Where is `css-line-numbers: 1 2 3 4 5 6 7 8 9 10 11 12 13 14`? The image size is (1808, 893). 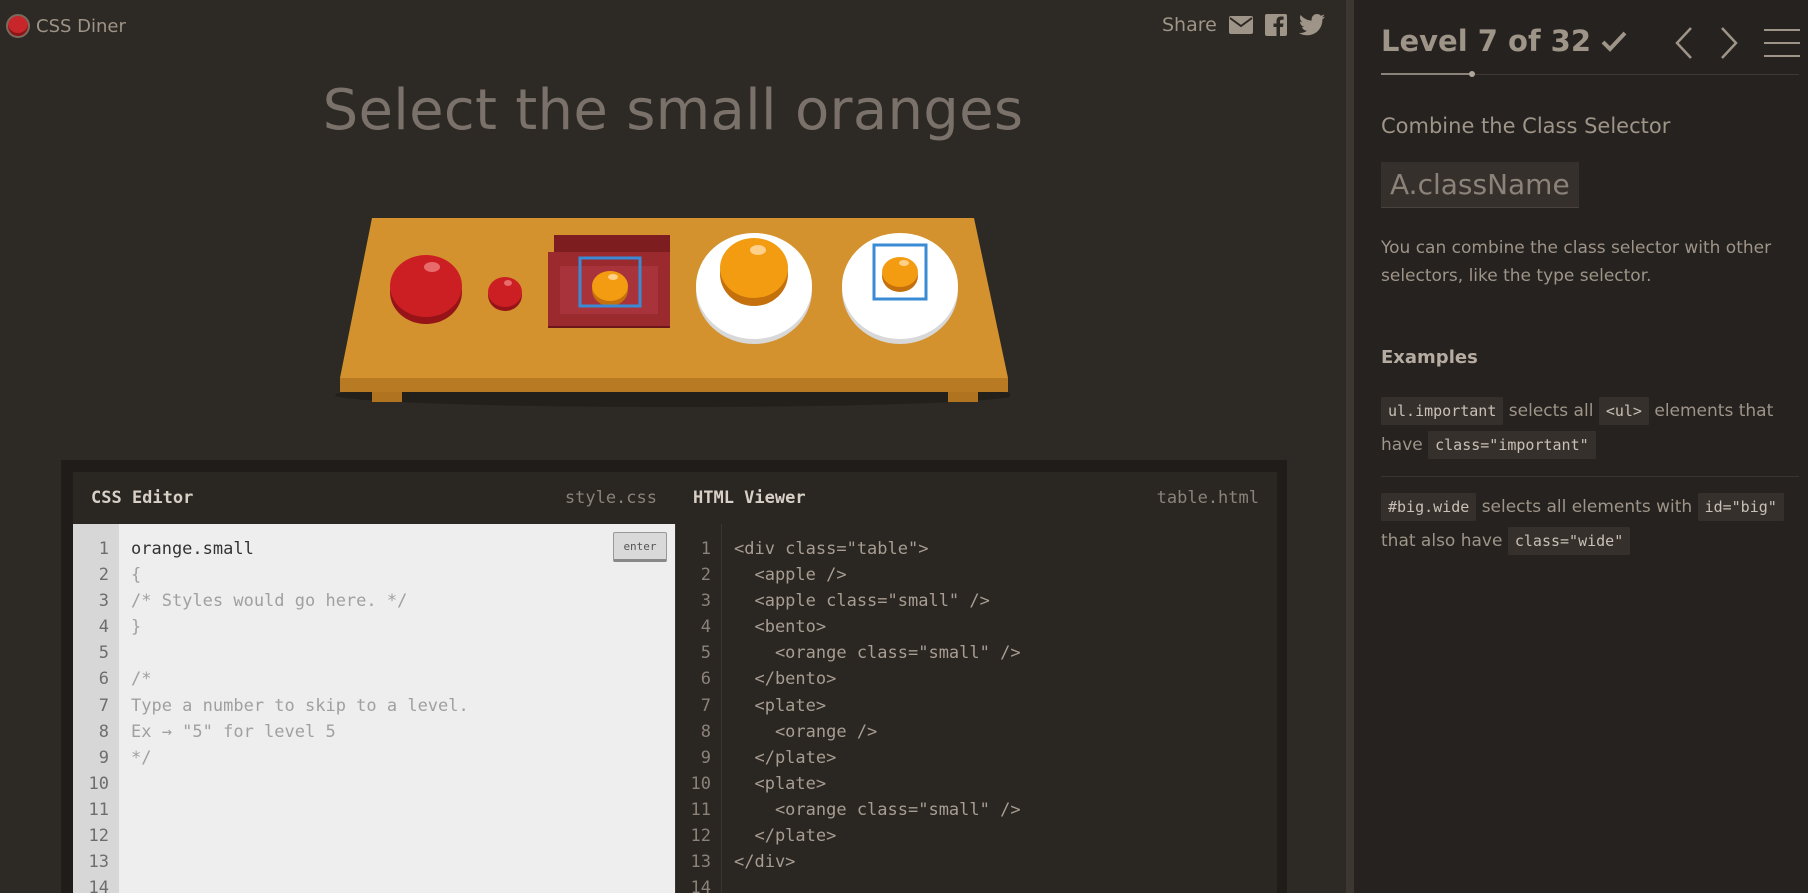
css-line-numbers: 1 2 3 4 5 6 7 8 9 10 11 12 13 14 is located at coordinates (96, 708).